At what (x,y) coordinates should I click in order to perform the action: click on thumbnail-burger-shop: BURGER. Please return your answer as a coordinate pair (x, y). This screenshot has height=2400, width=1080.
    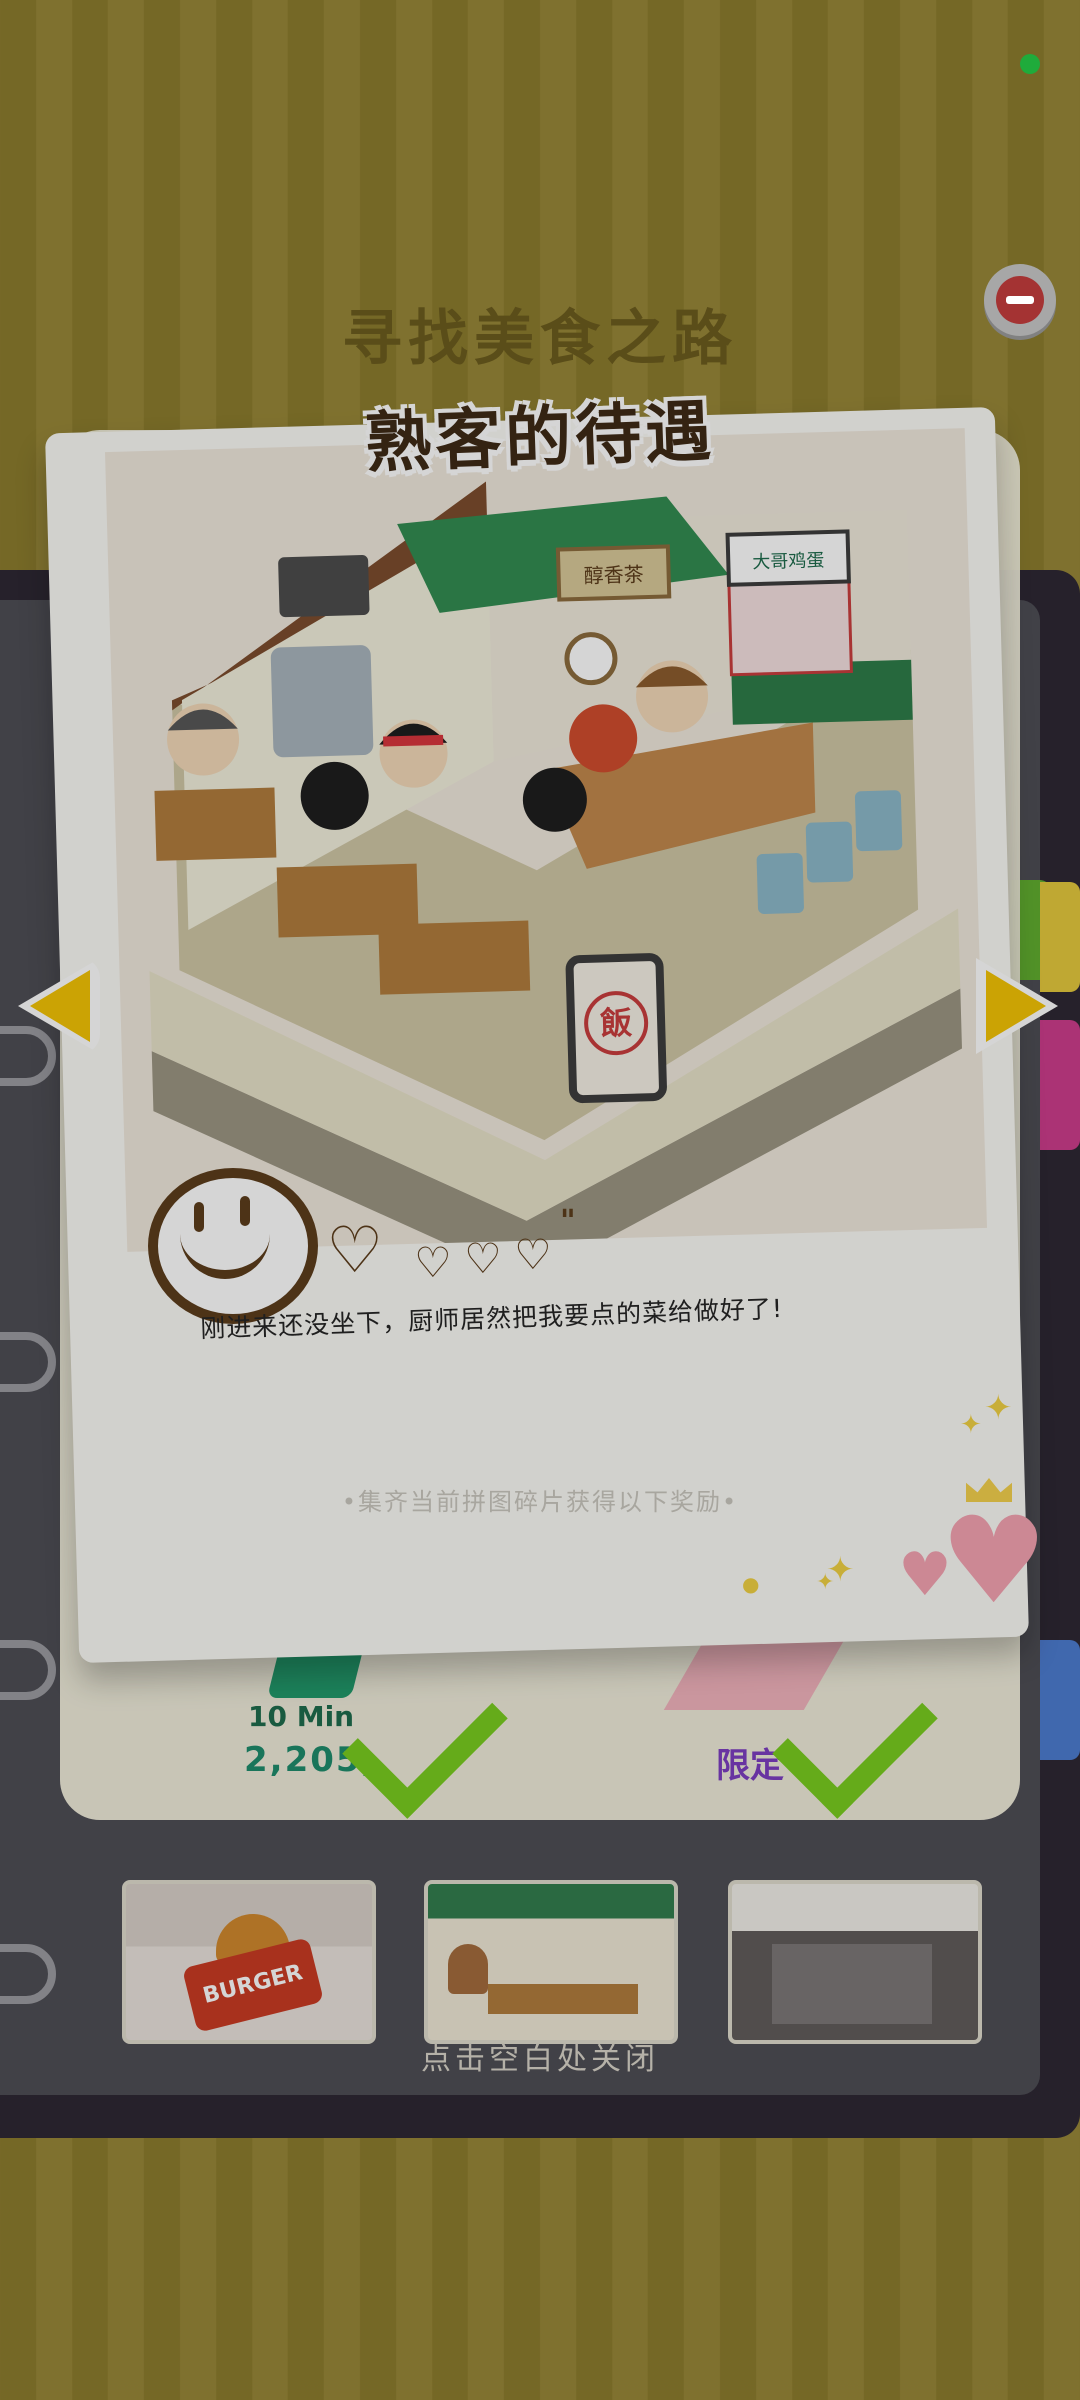
    Looking at the image, I should click on (249, 1962).